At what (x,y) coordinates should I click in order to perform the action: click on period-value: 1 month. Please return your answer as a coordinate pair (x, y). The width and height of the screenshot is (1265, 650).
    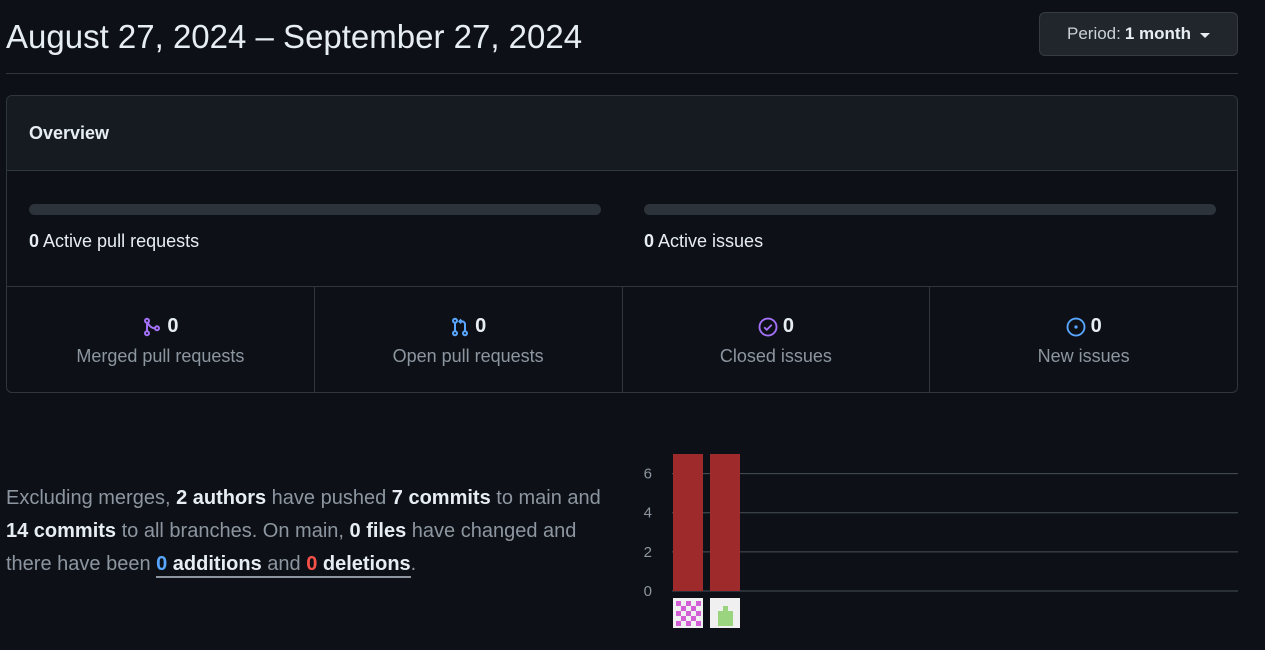
    Looking at the image, I should click on (1157, 33).